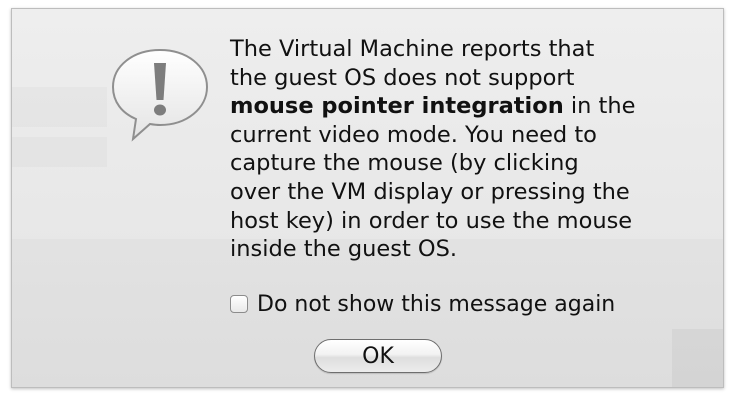 This screenshot has height=398, width=735. What do you see at coordinates (413, 134) in the screenshot?
I see `message-line: current video mode. You need to` at bounding box center [413, 134].